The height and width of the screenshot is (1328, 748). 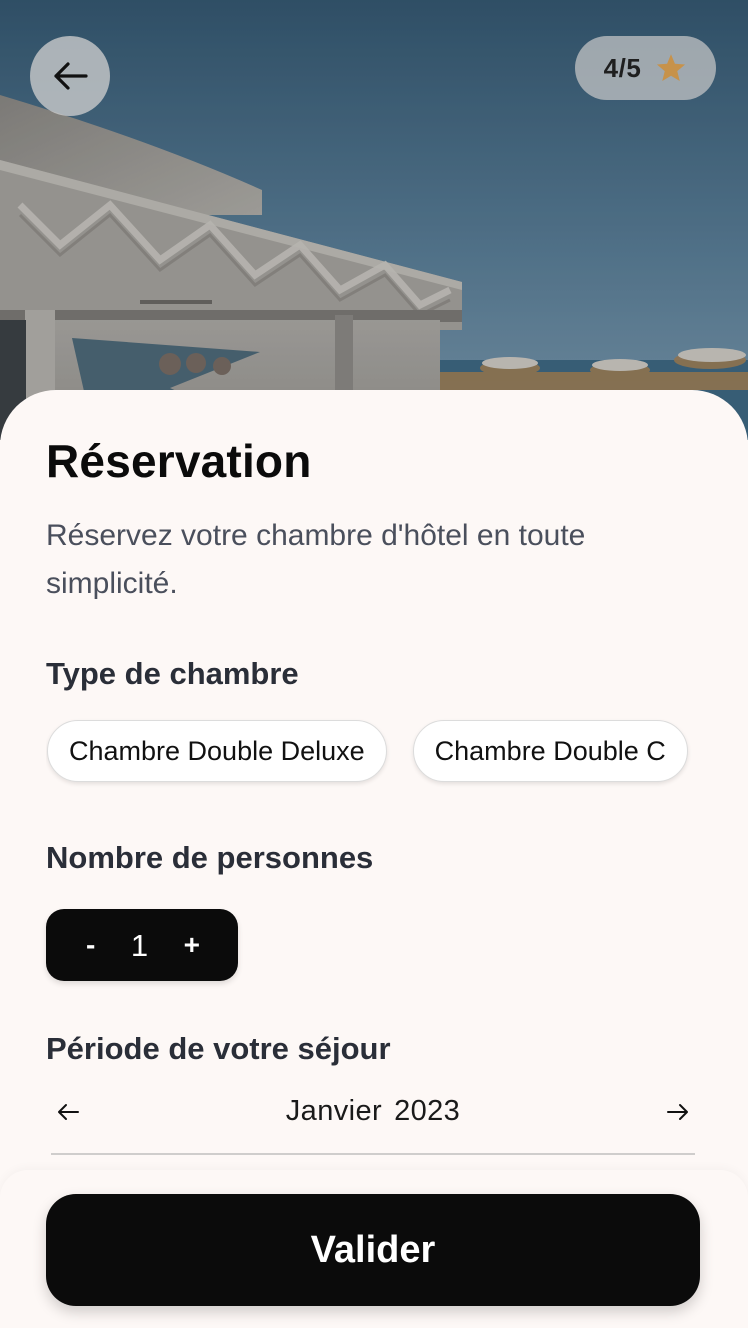 I want to click on star-icon, so click(x=671, y=68).